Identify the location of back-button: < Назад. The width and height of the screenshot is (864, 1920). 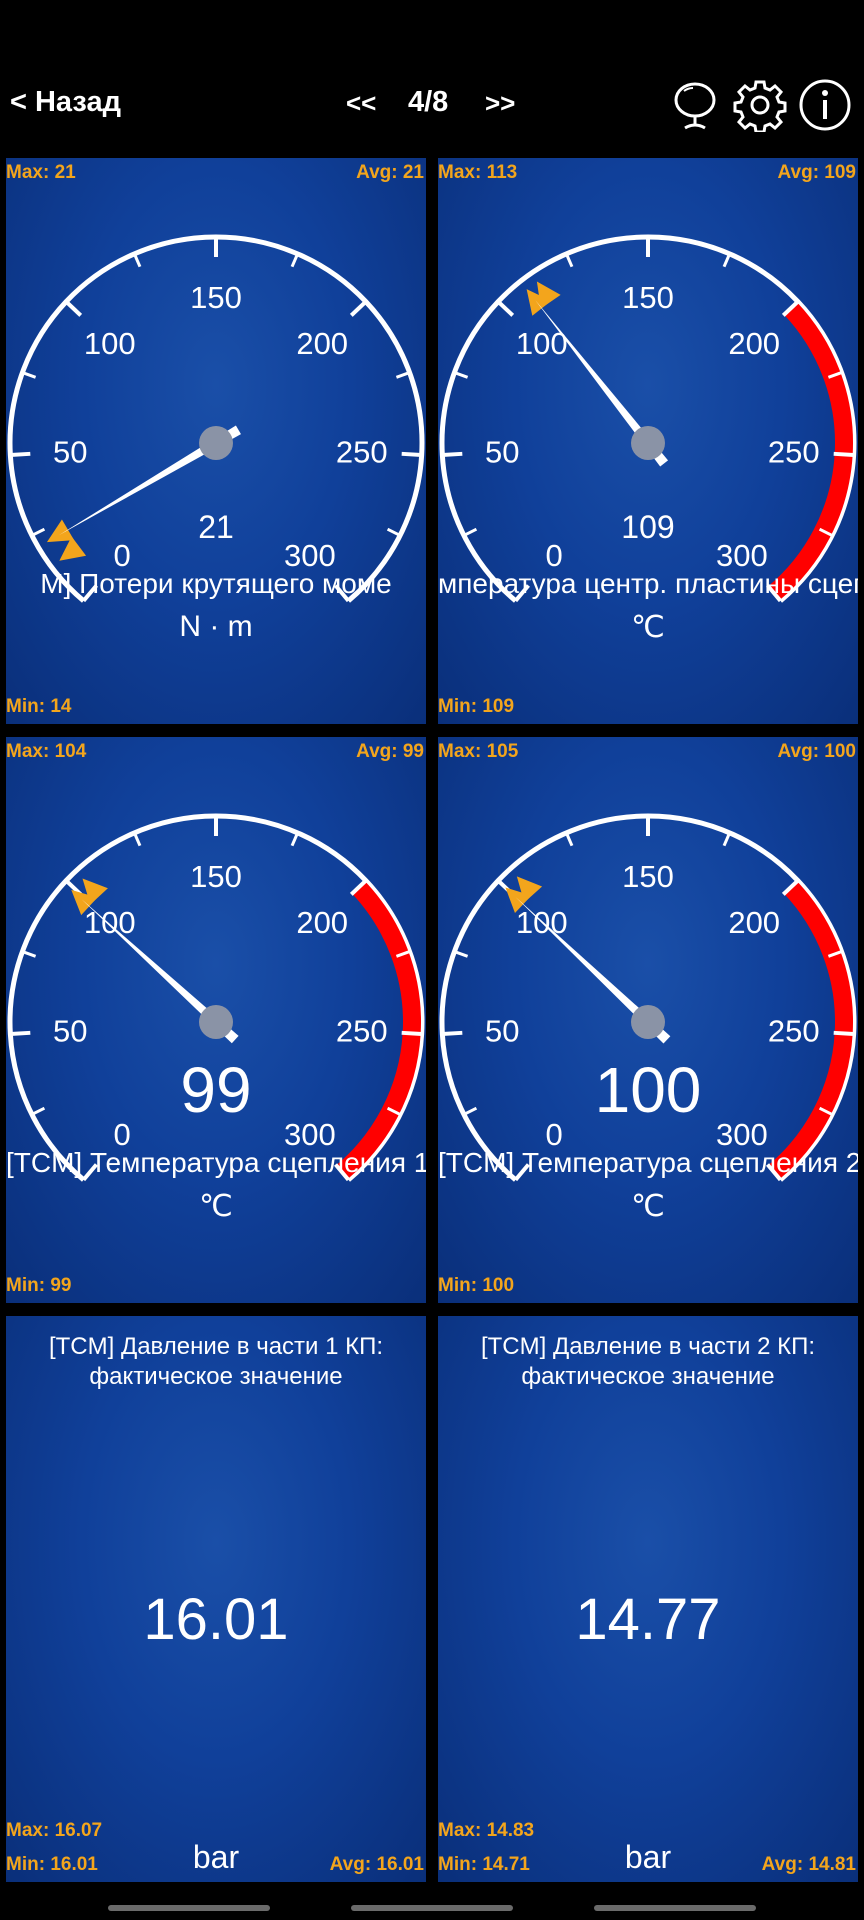
(65, 102).